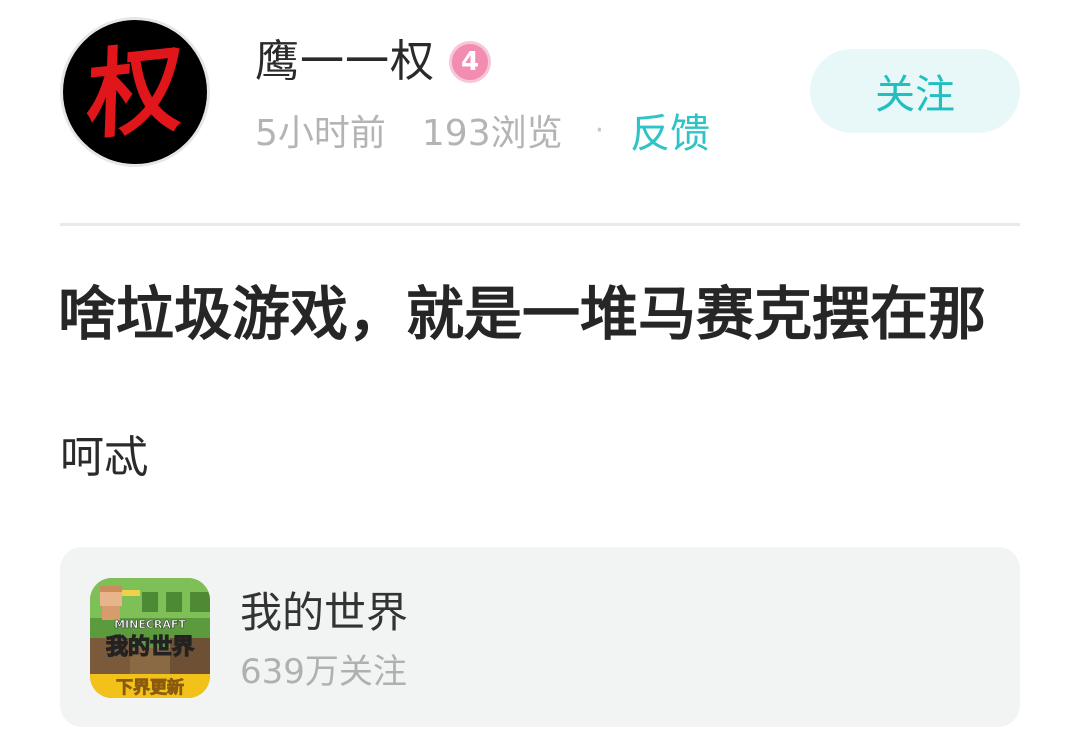 This screenshot has height=748, width=1080. What do you see at coordinates (345, 62) in the screenshot?
I see `author-name: 鹰一一权` at bounding box center [345, 62].